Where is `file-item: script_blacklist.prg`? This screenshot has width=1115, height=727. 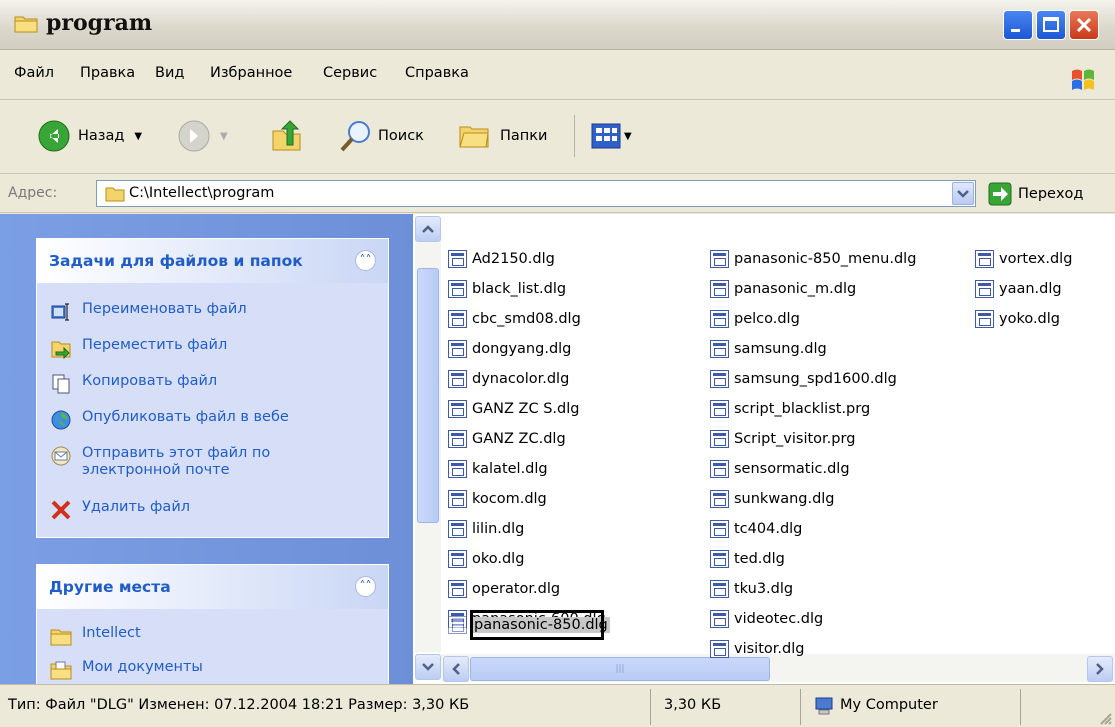 file-item: script_blacklist.prg is located at coordinates (790, 409).